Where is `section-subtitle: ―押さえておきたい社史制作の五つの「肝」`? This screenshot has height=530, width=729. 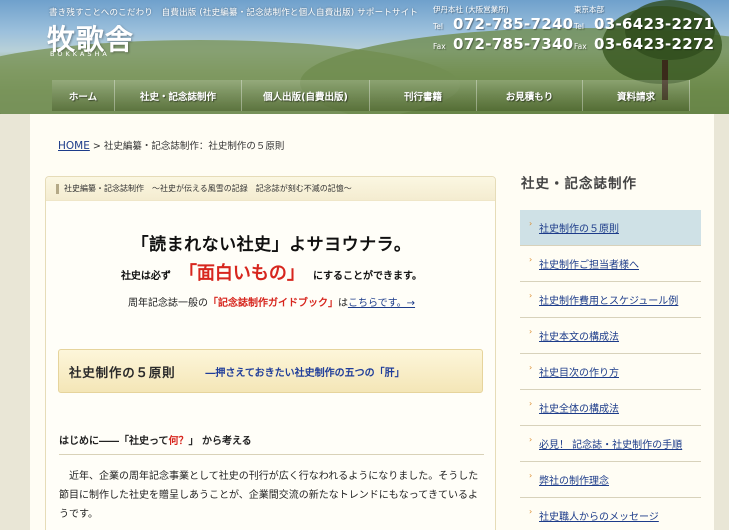 section-subtitle: ―押さえておきたい社史制作の五つの「肝」 is located at coordinates (305, 373).